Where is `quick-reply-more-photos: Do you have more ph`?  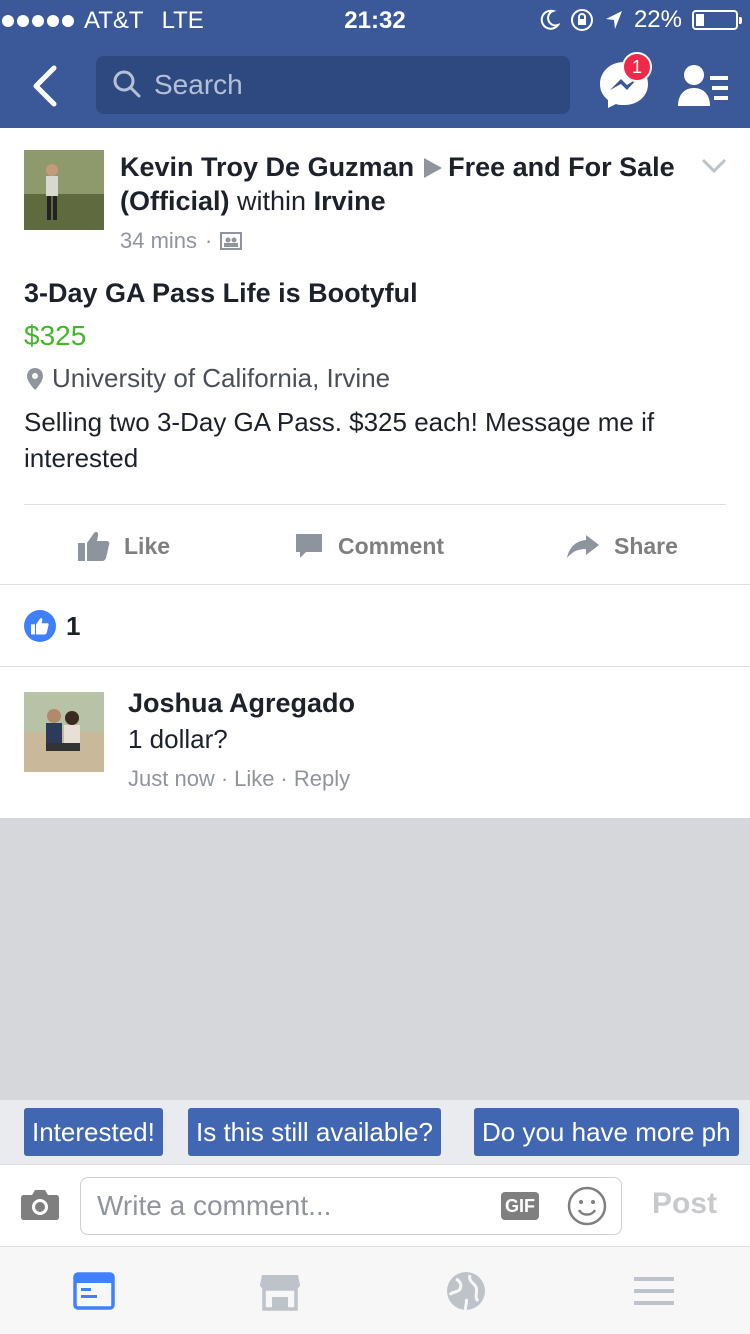
quick-reply-more-photos: Do you have more ph is located at coordinates (606, 1132).